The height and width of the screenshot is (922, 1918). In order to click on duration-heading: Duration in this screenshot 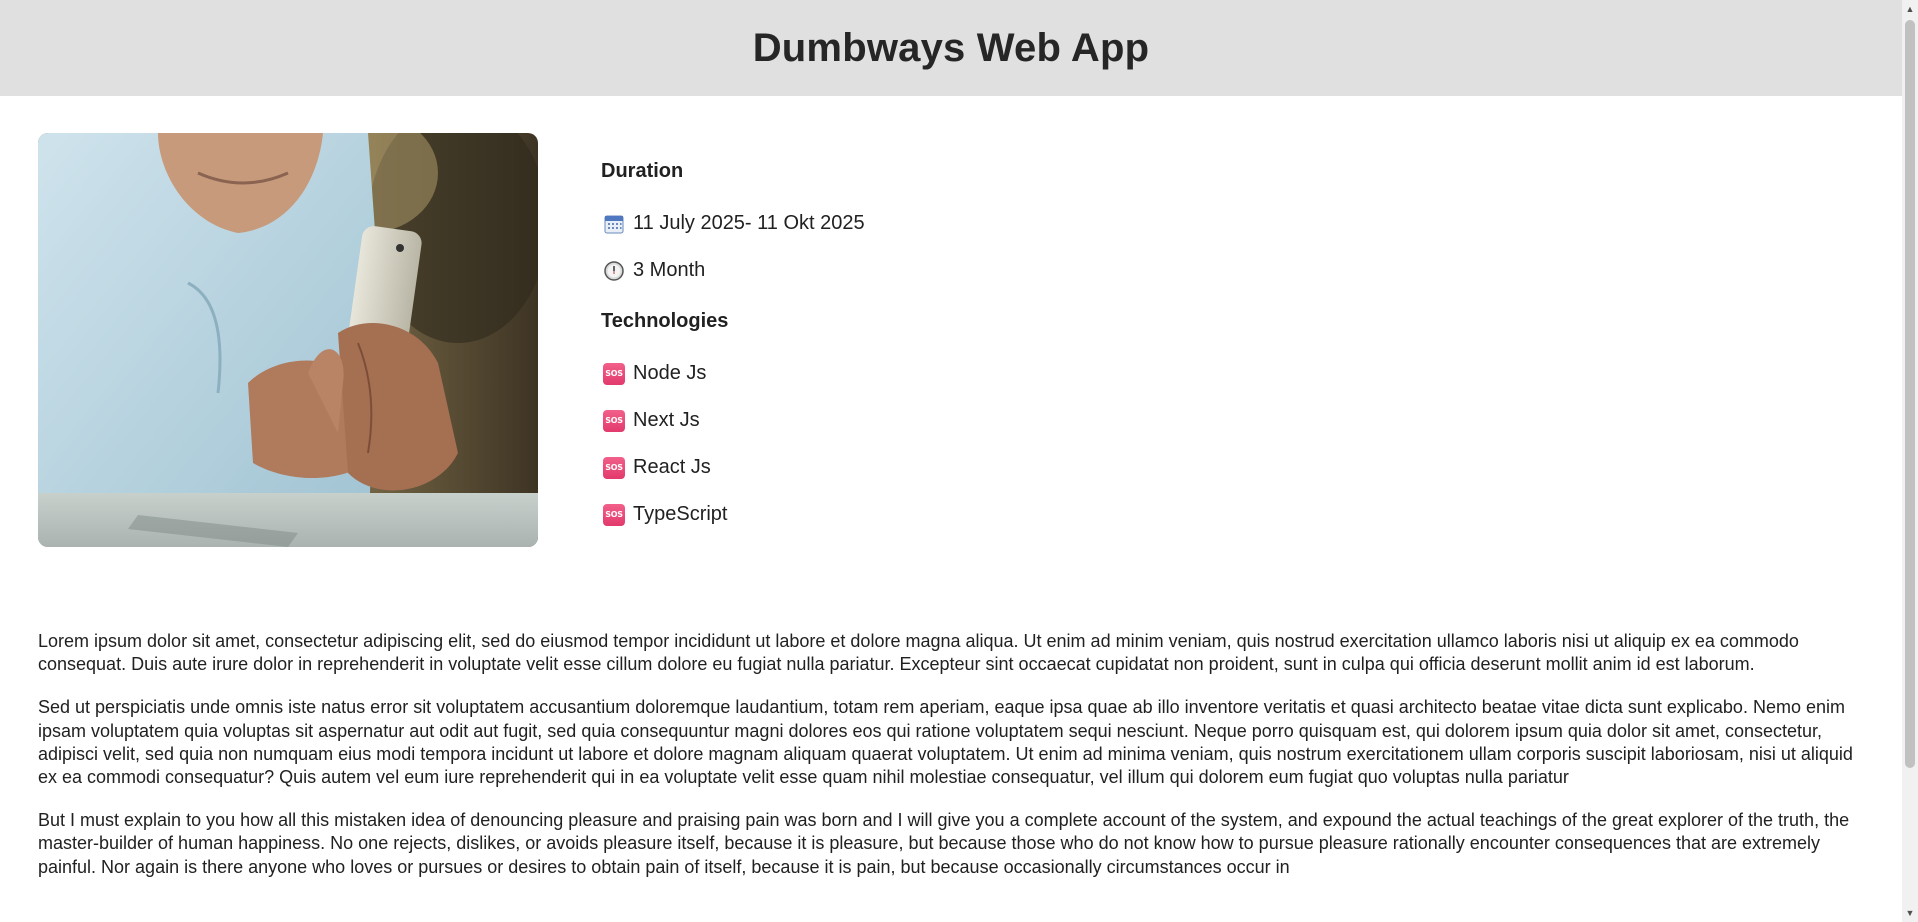, I will do `click(642, 171)`.